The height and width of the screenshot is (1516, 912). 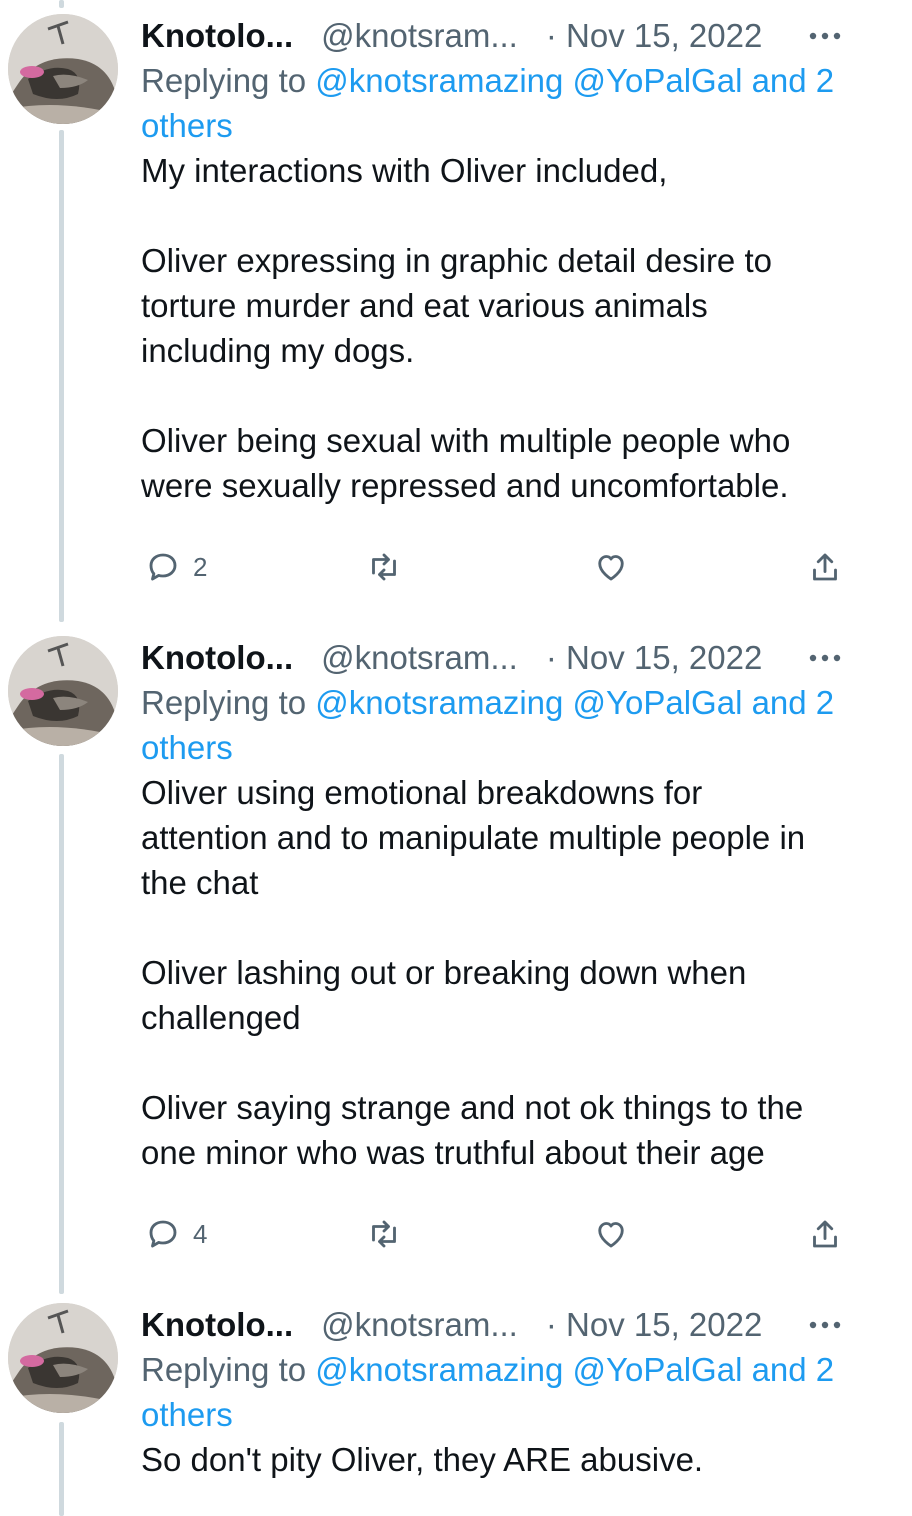 What do you see at coordinates (422, 792) in the screenshot?
I see `tweet-line: Oliver using emotional breakdowns for` at bounding box center [422, 792].